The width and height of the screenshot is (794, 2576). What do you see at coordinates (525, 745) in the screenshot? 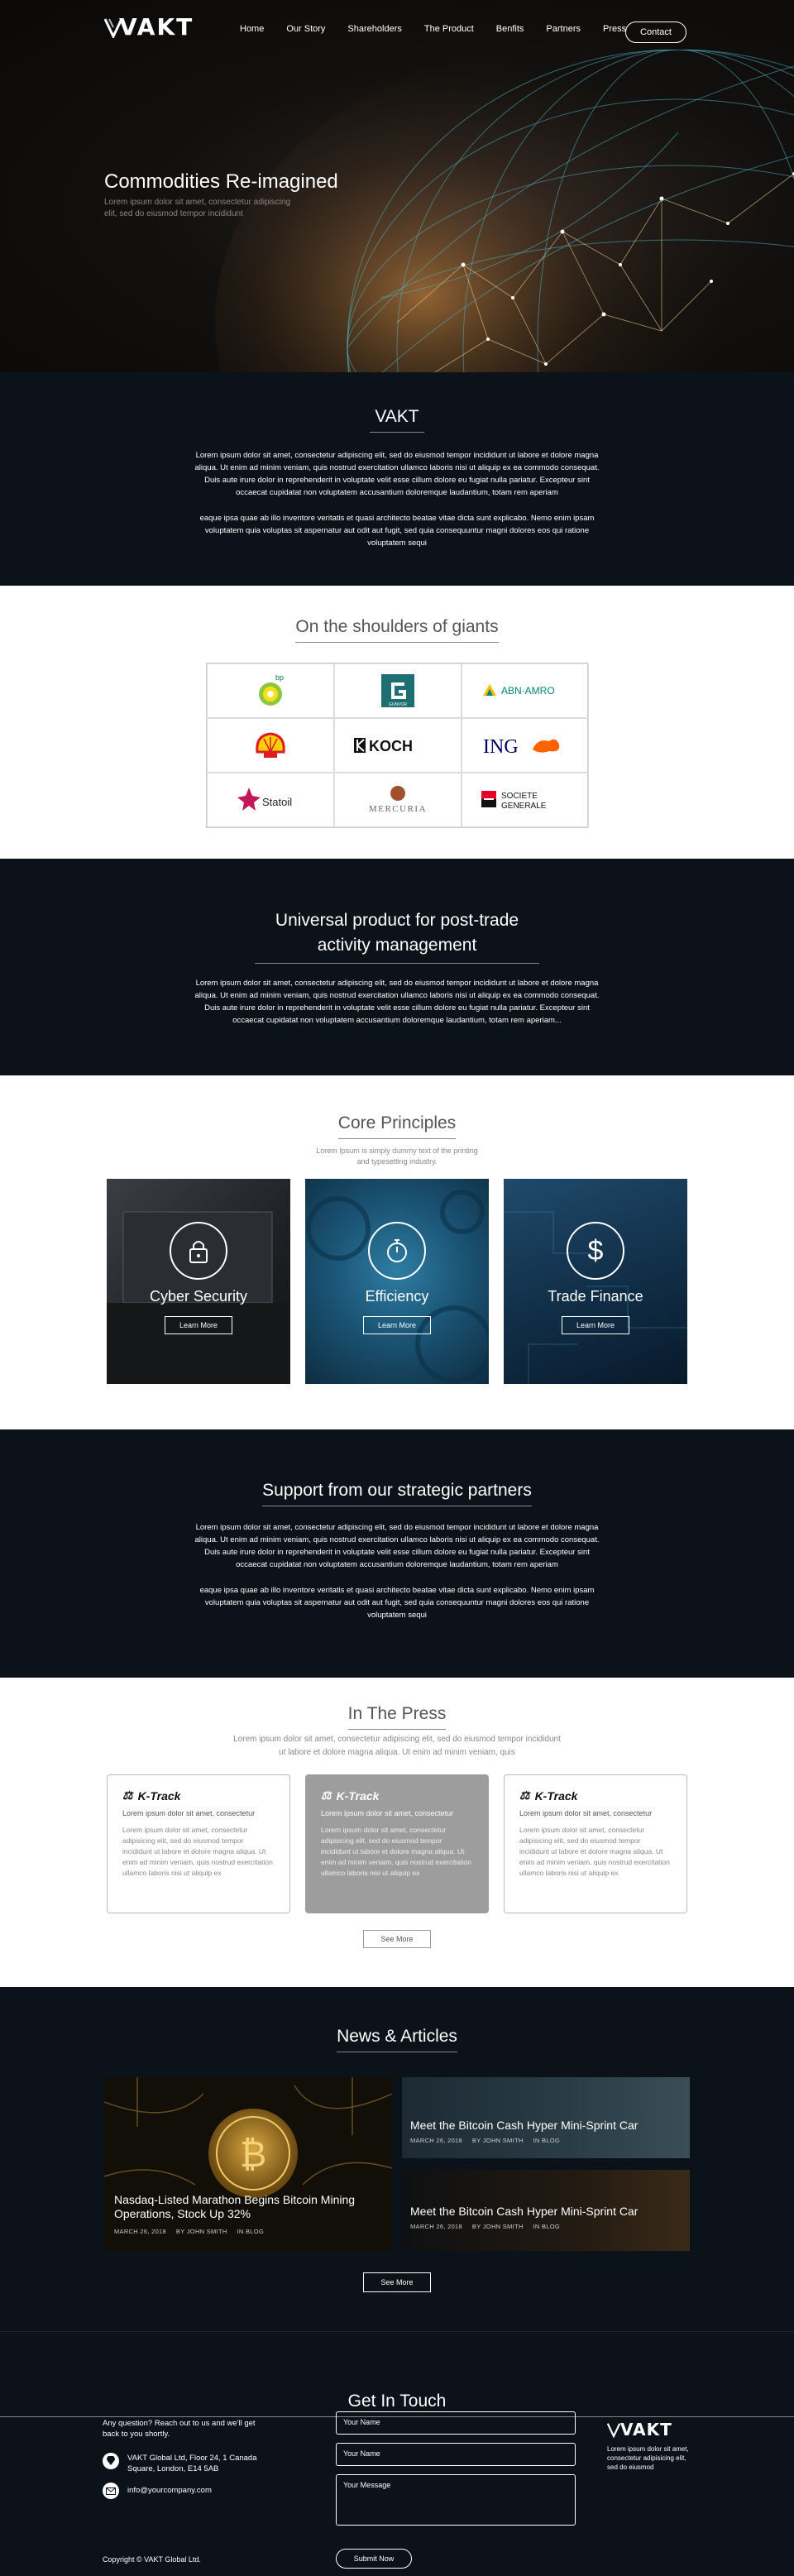
I see `ing-logo: ING` at bounding box center [525, 745].